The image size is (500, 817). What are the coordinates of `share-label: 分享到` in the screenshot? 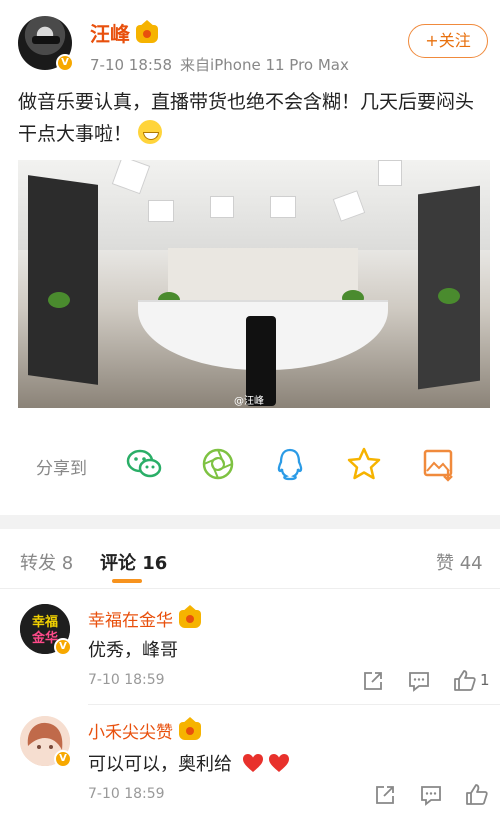 It's located at (61, 469).